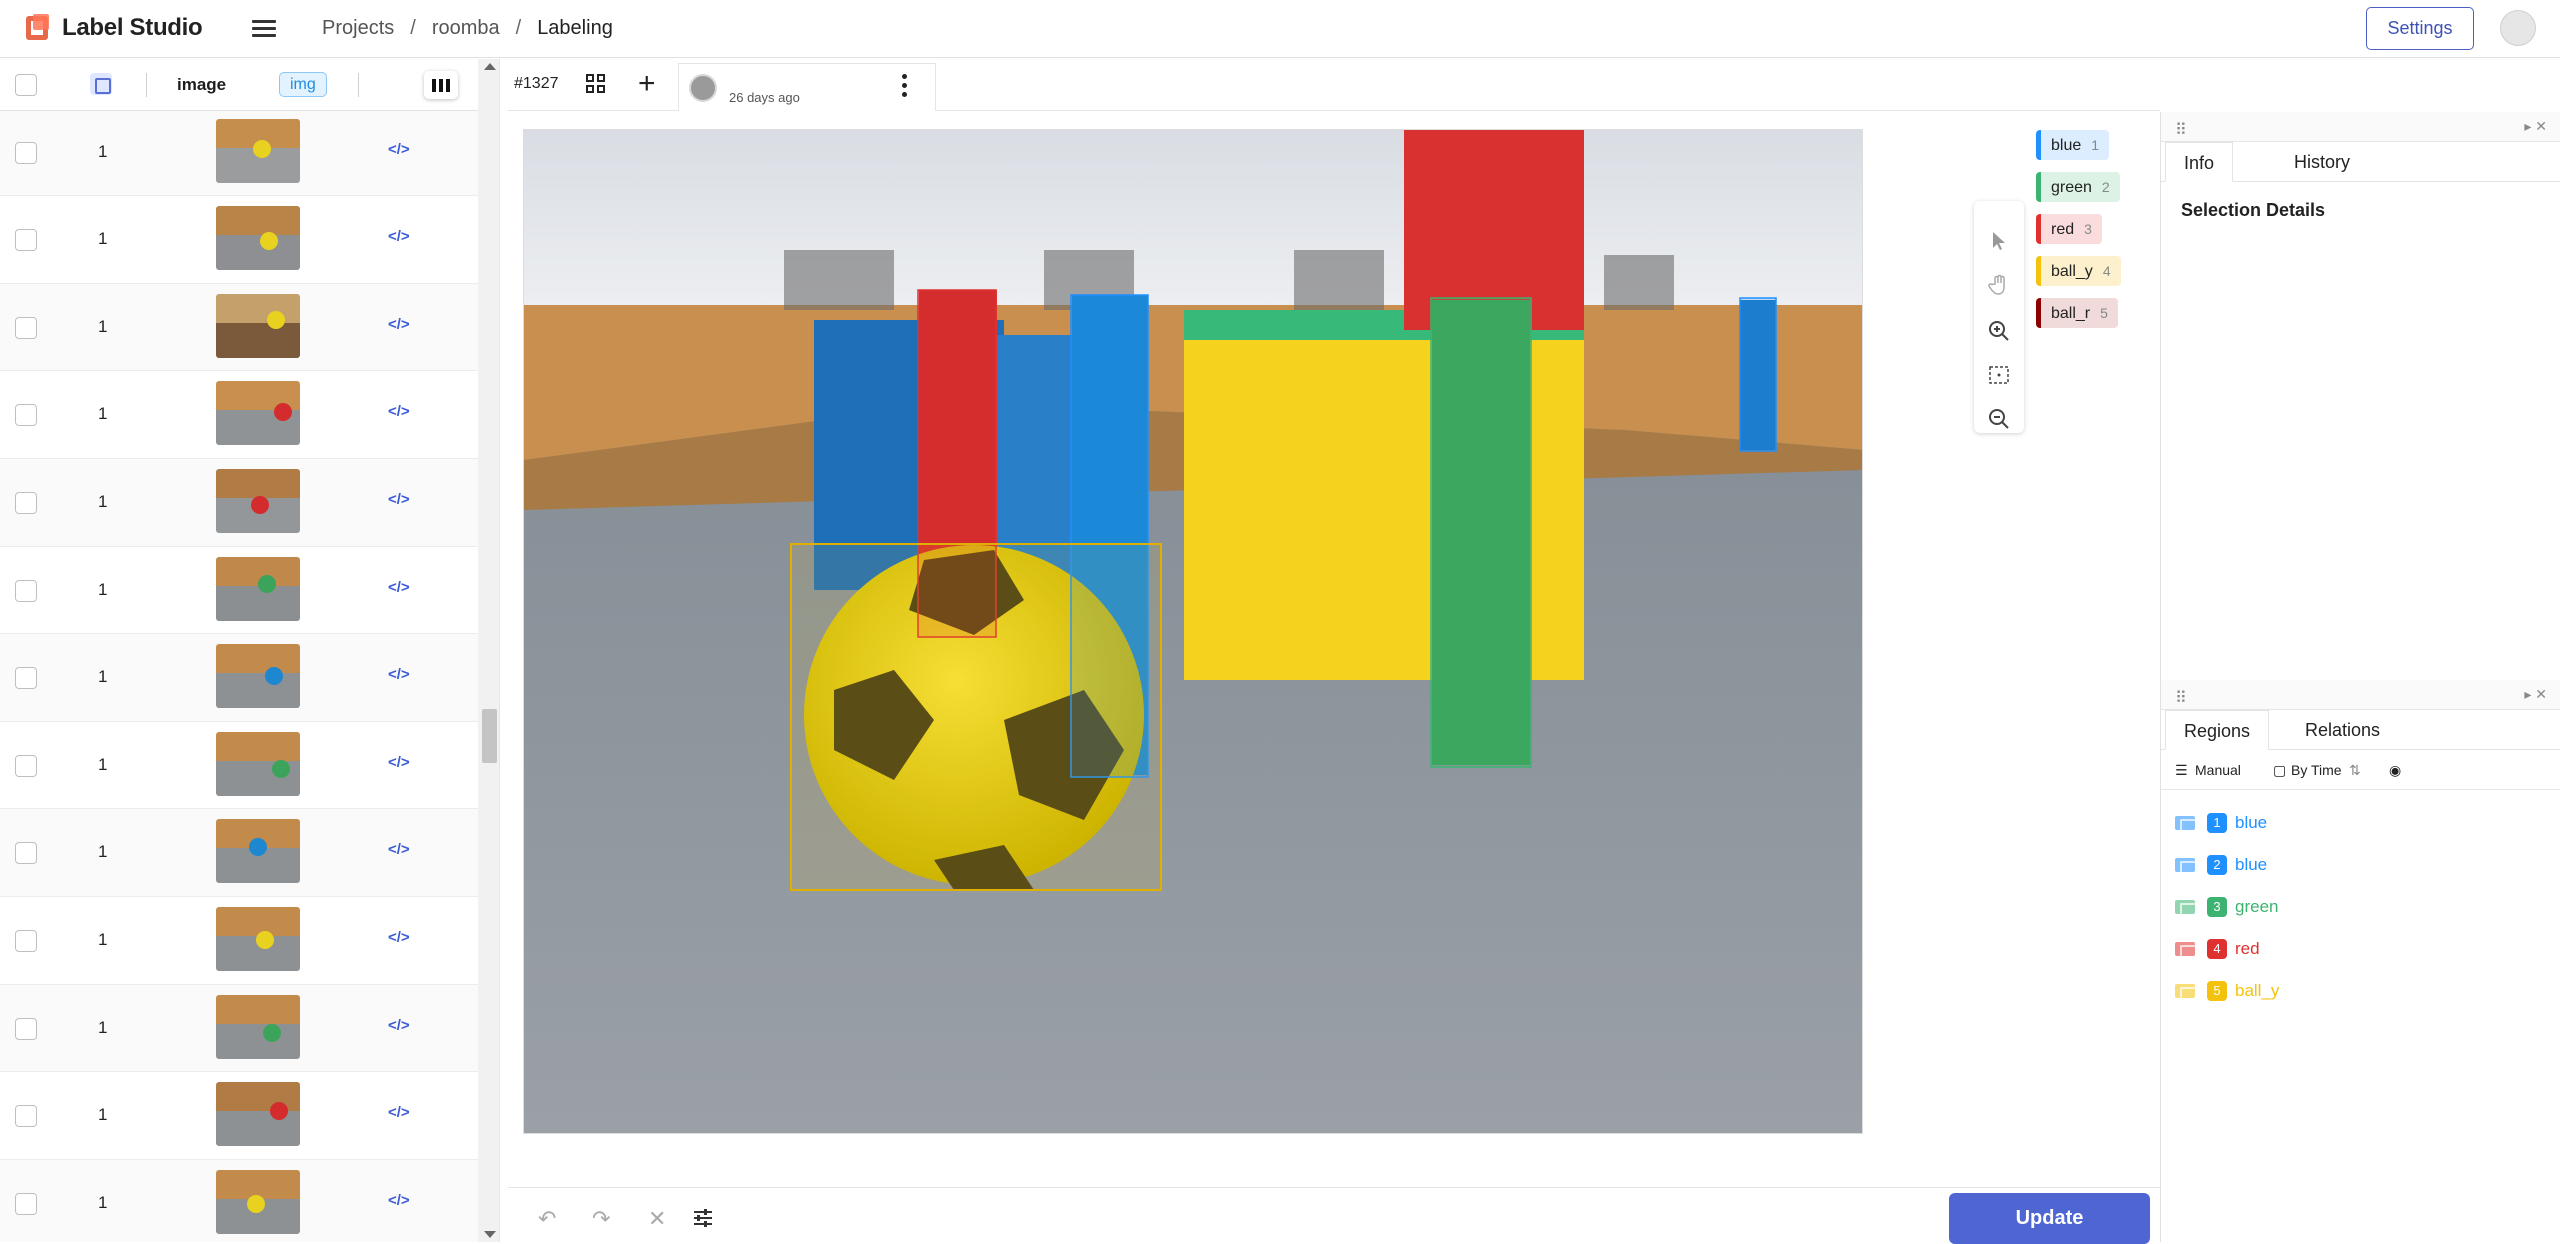  I want to click on region-item: 4 red, so click(2360, 949).